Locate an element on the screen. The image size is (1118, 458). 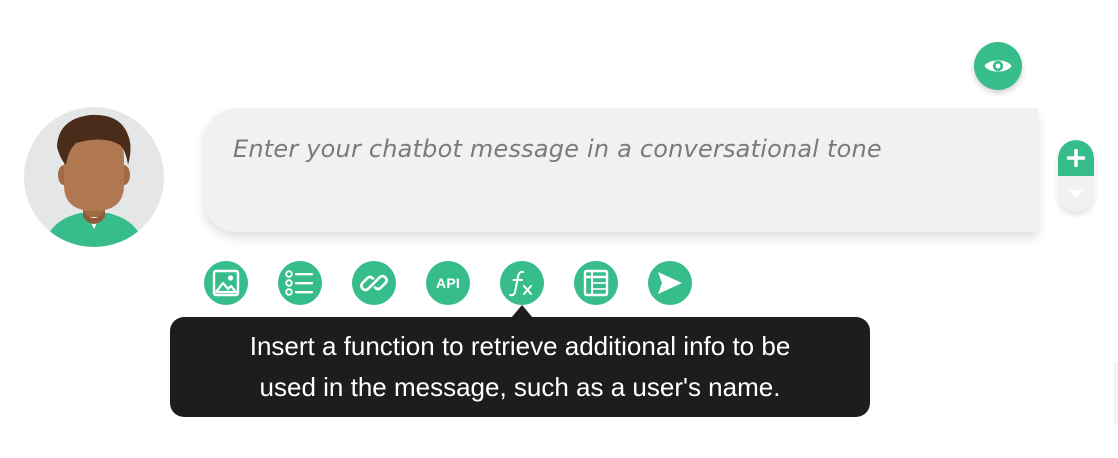
link-icon is located at coordinates (374, 283).